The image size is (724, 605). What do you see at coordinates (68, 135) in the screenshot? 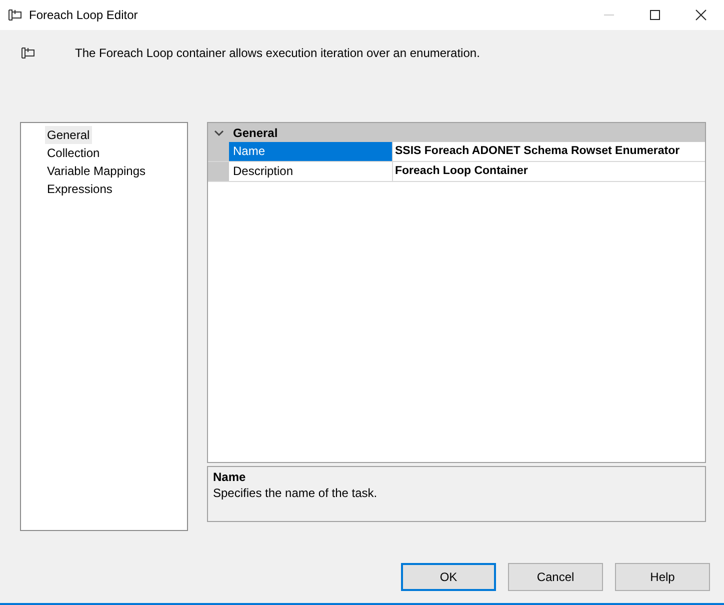
I see `page-list-item: General` at bounding box center [68, 135].